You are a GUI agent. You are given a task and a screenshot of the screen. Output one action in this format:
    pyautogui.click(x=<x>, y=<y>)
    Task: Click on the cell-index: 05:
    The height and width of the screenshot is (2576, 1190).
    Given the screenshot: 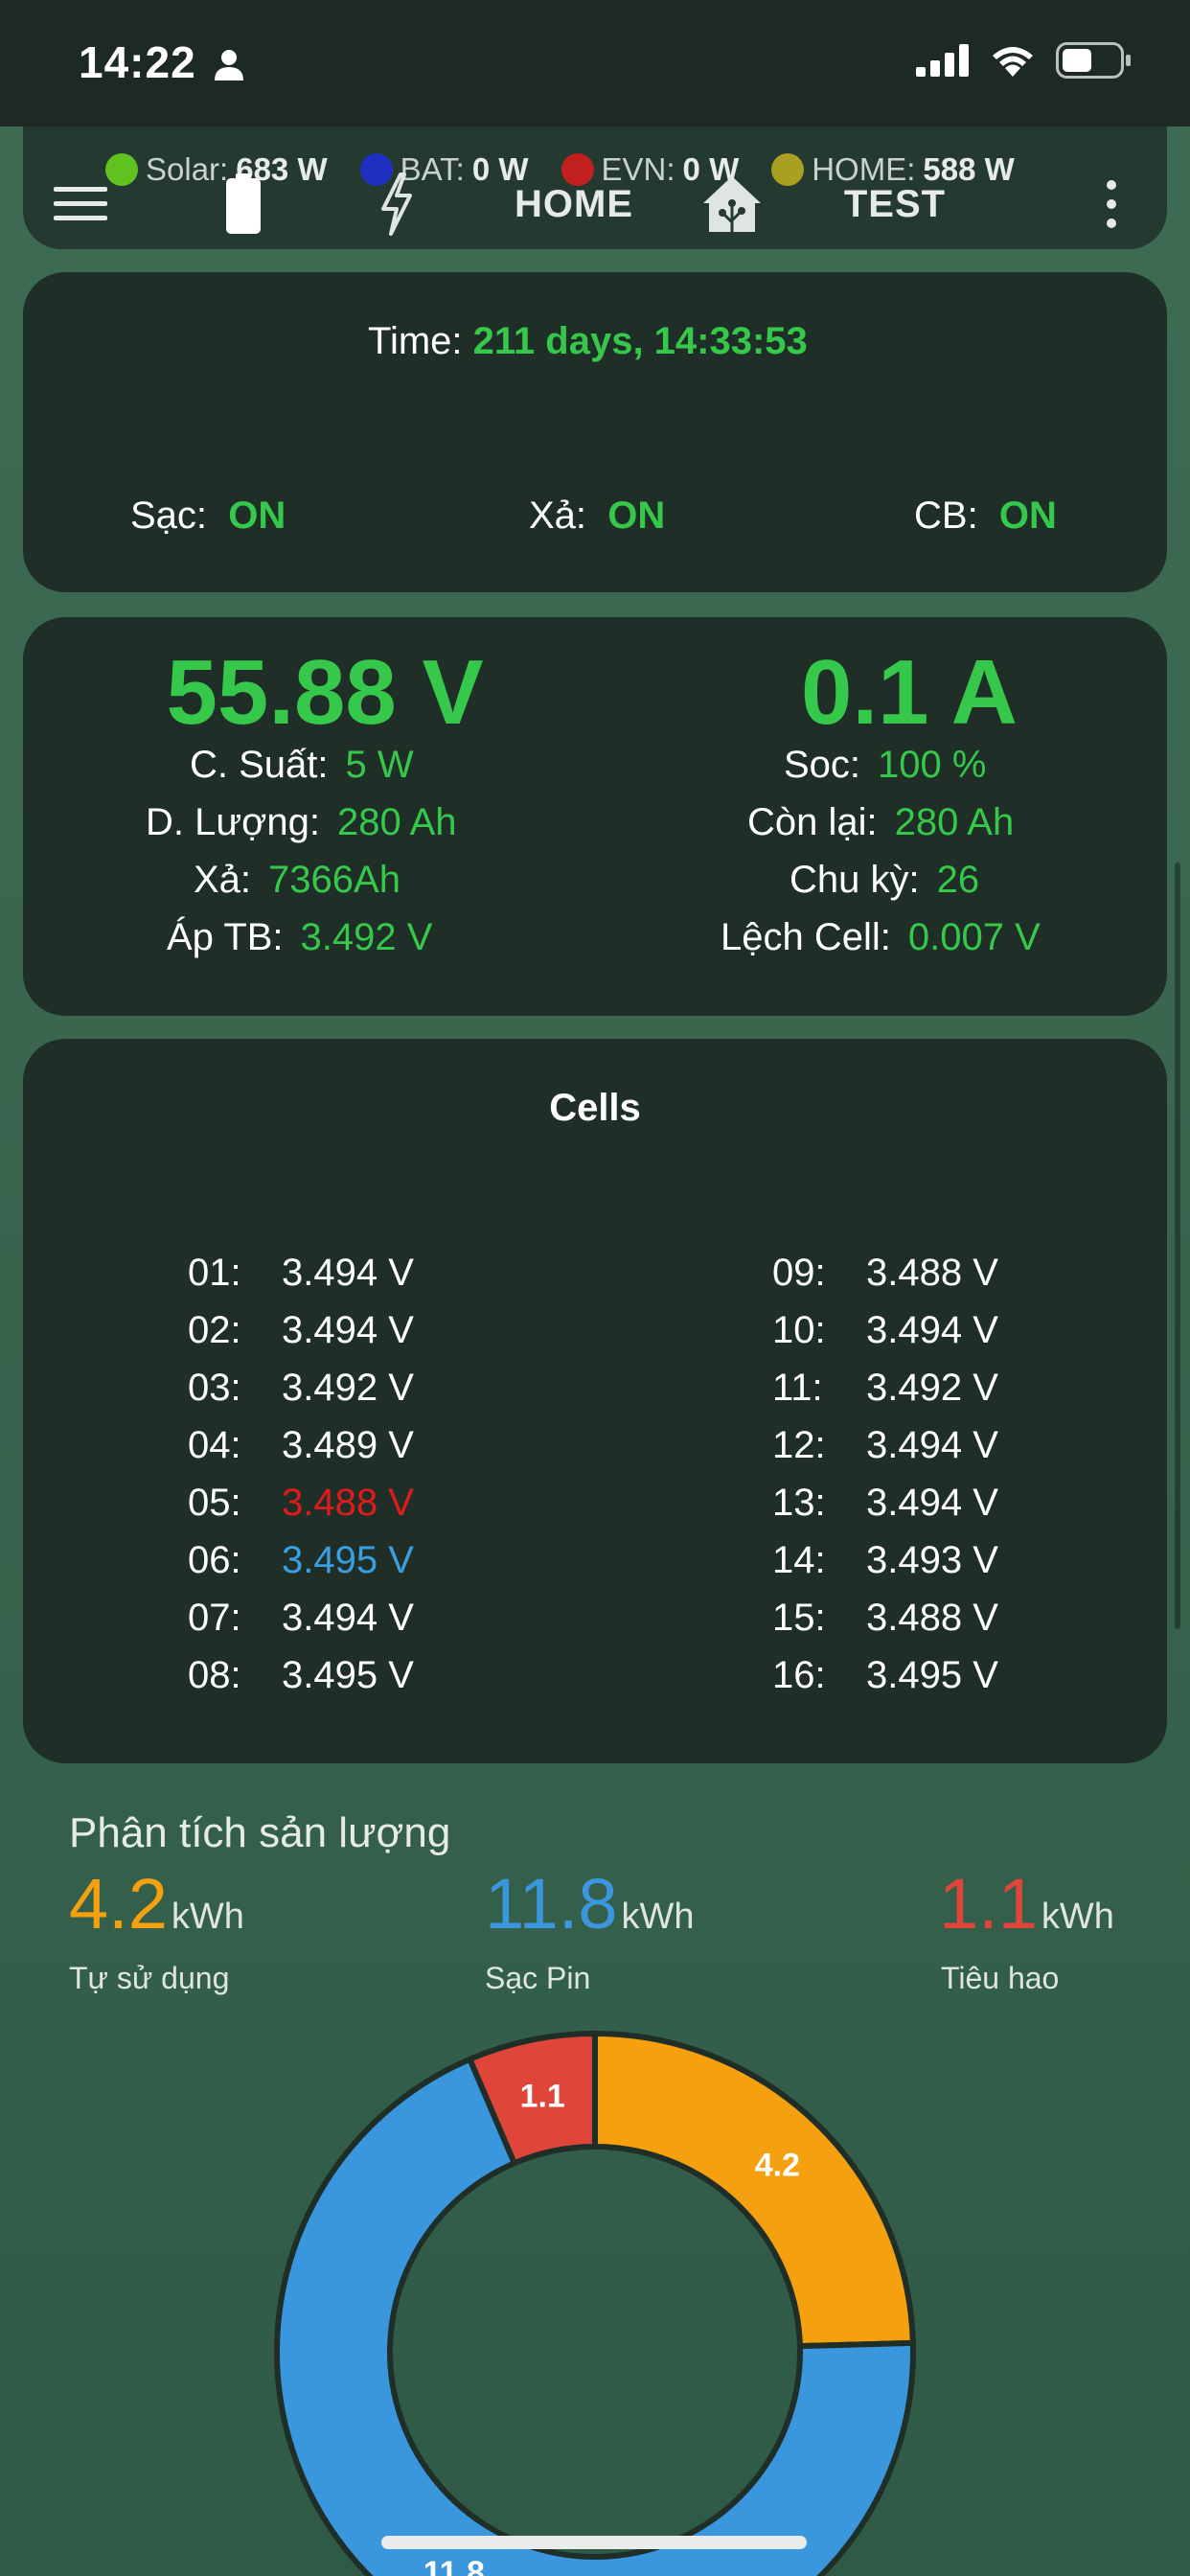 What is the action you would take?
    pyautogui.click(x=214, y=1503)
    